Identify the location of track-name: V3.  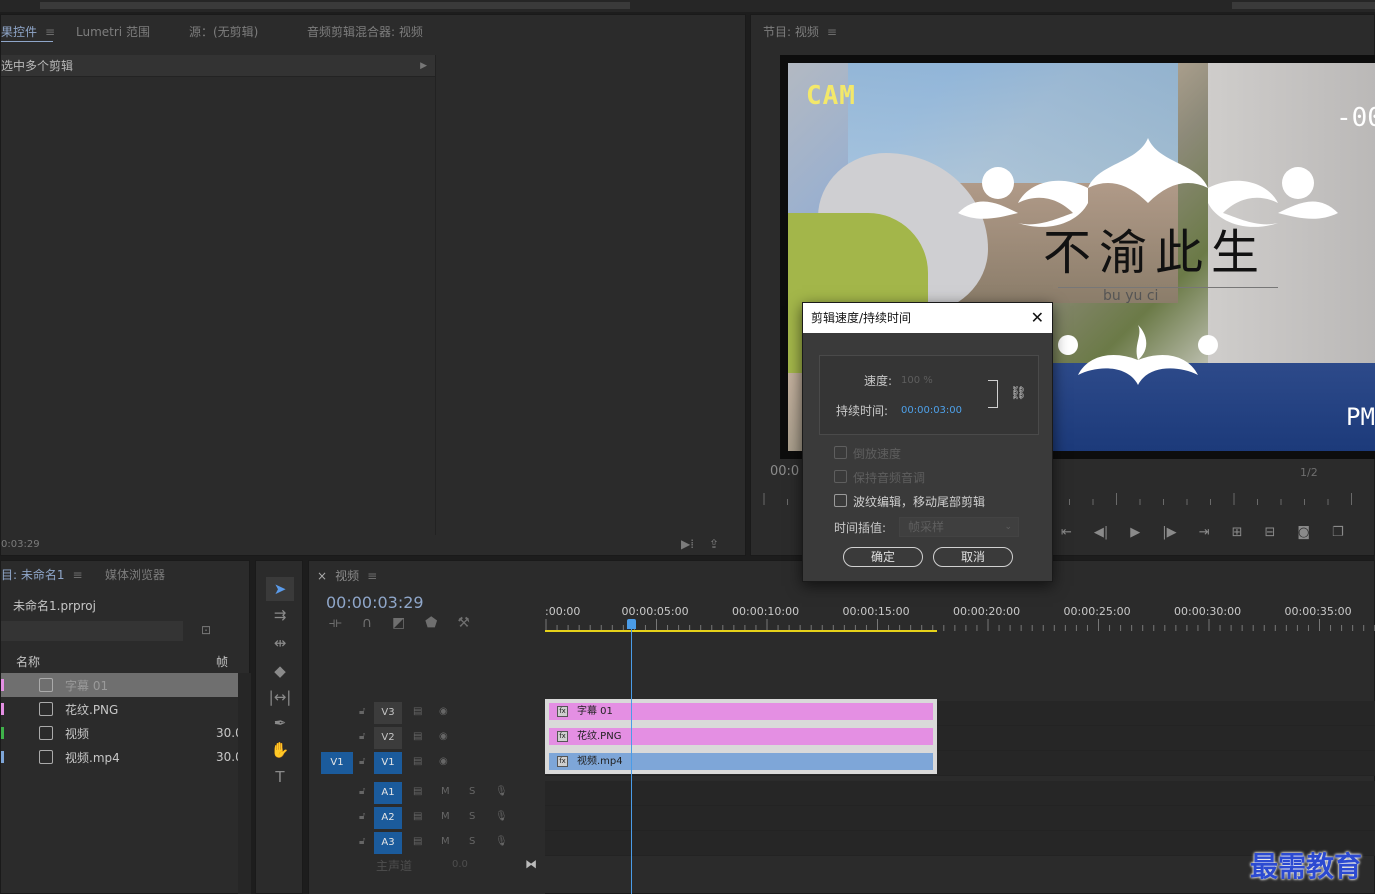
(388, 713).